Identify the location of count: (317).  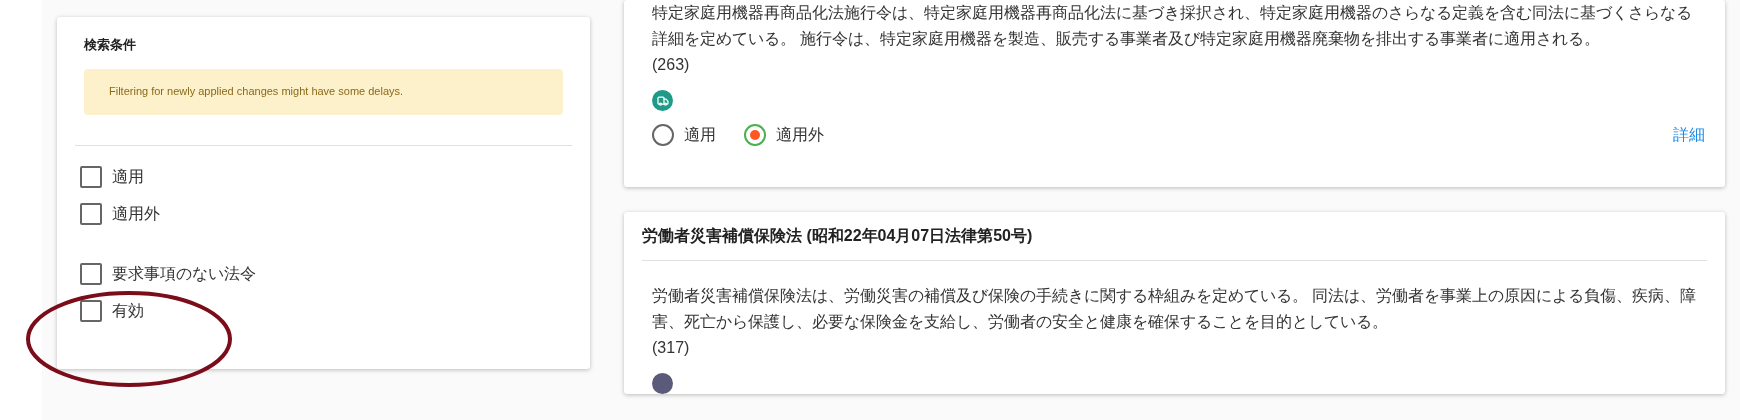
(671, 348).